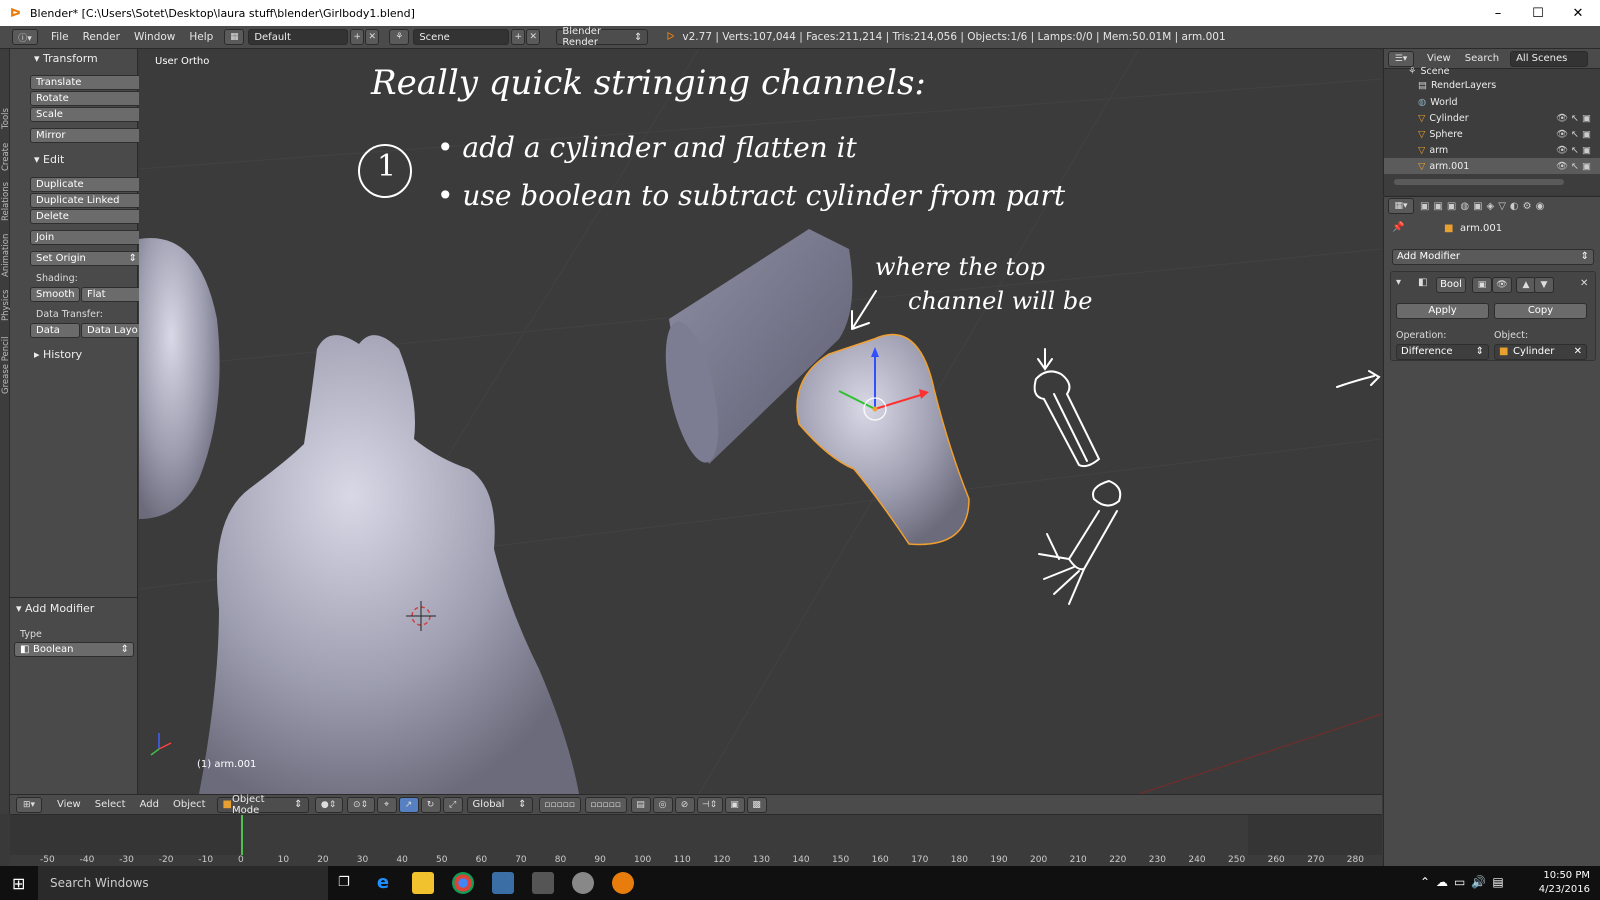 Image resolution: width=1600 pixels, height=900 pixels. Describe the element at coordinates (55, 294) in the screenshot. I see `smooth-button: Smooth` at that location.